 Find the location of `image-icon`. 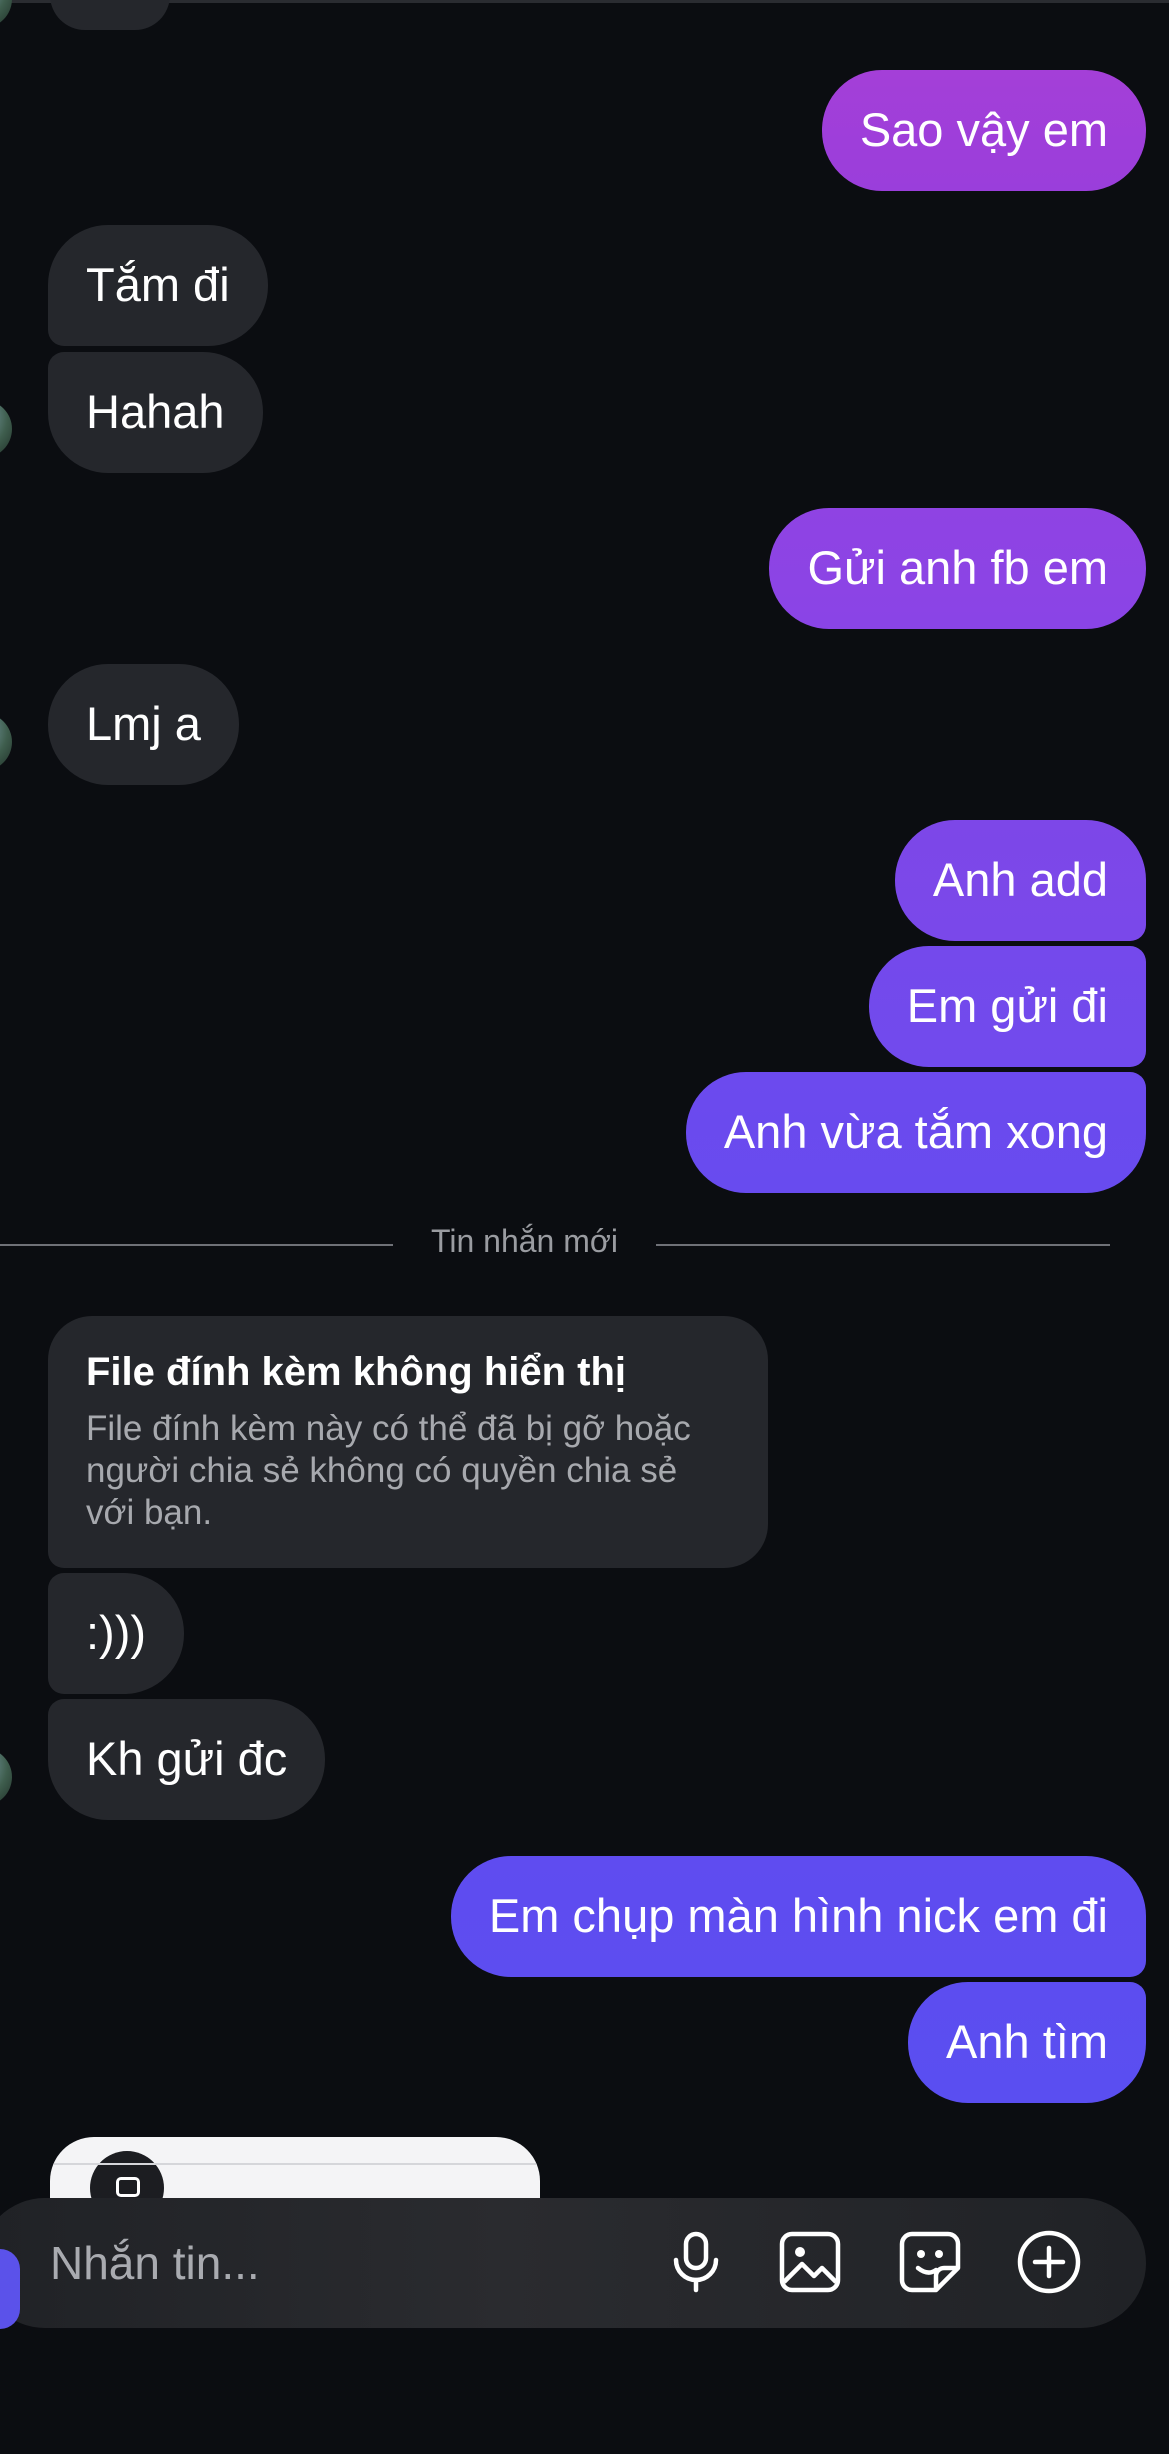

image-icon is located at coordinates (810, 2262).